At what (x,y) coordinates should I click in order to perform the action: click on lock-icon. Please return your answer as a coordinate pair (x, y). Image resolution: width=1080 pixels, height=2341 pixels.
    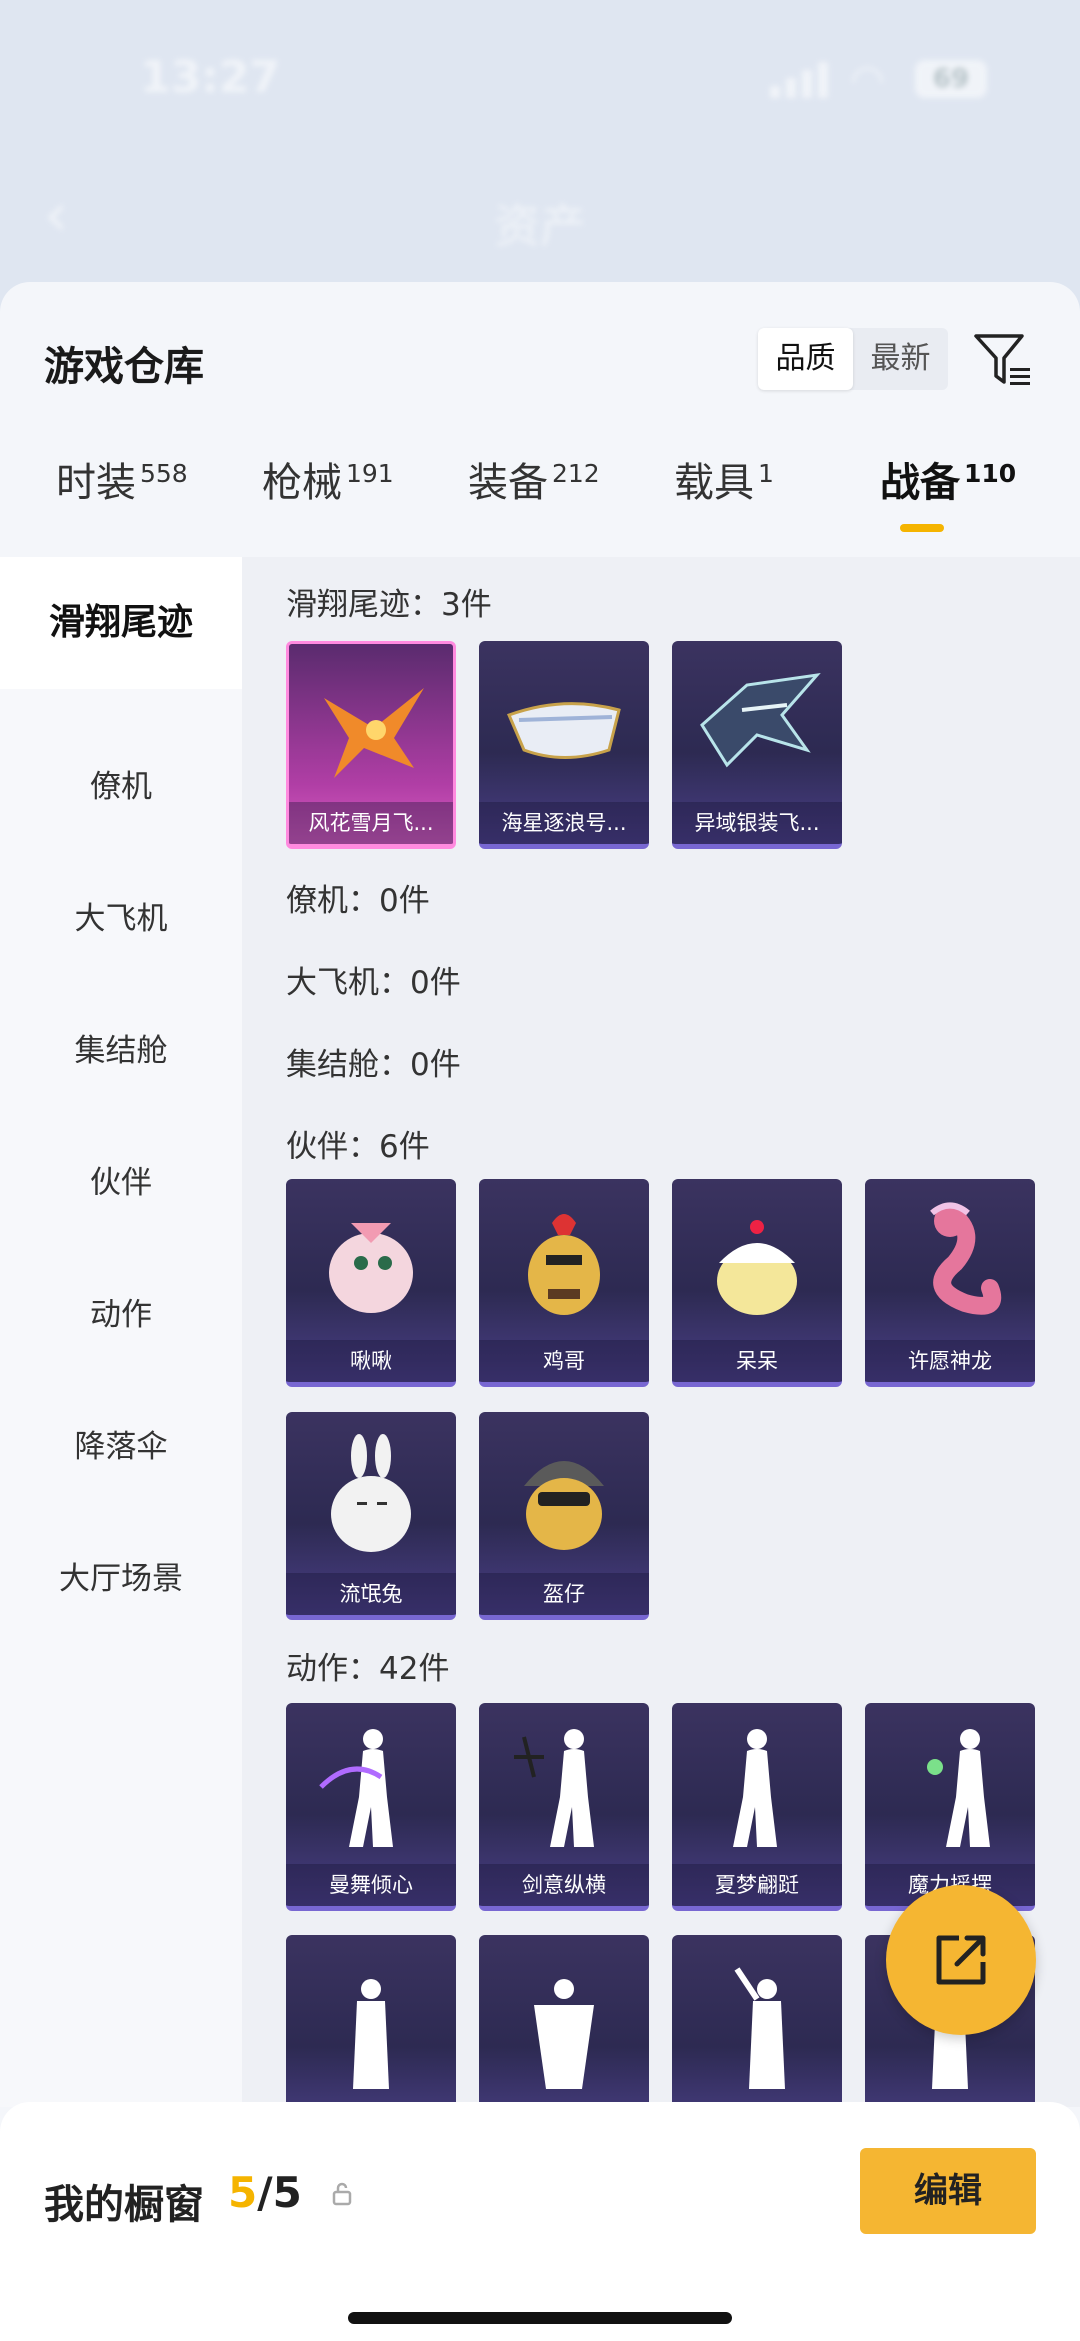
    Looking at the image, I should click on (342, 2194).